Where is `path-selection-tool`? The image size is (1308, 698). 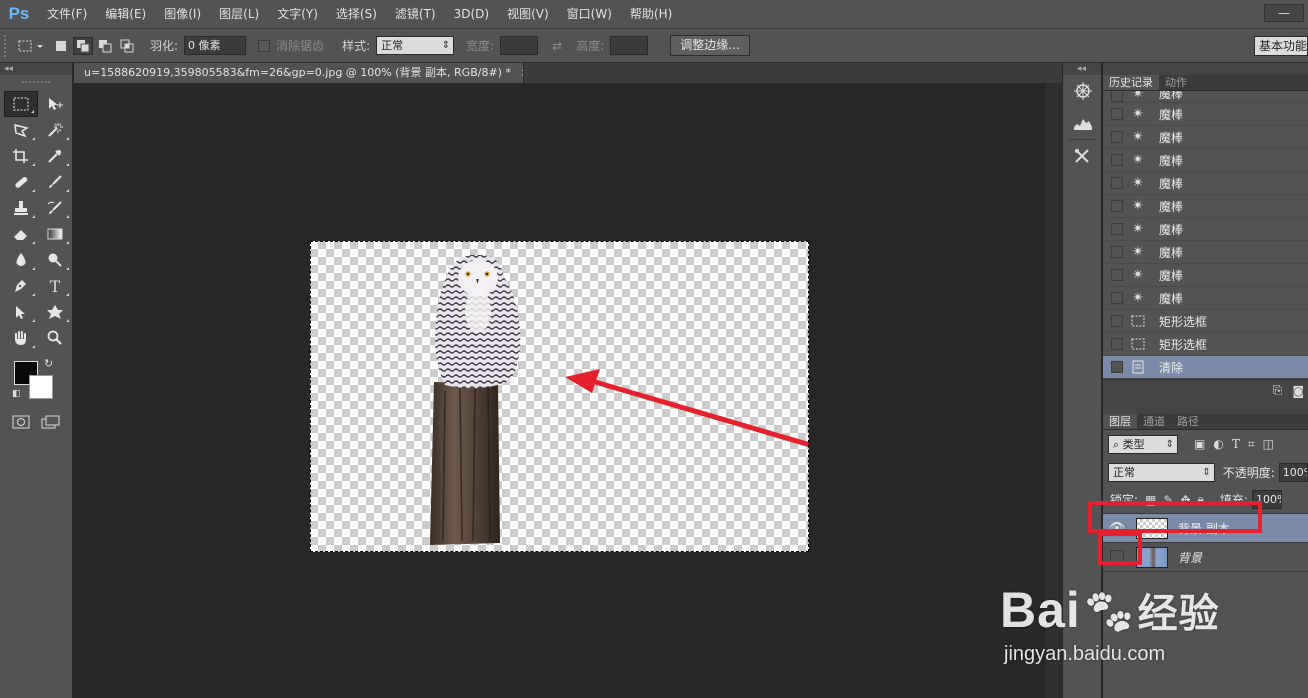 path-selection-tool is located at coordinates (21, 312).